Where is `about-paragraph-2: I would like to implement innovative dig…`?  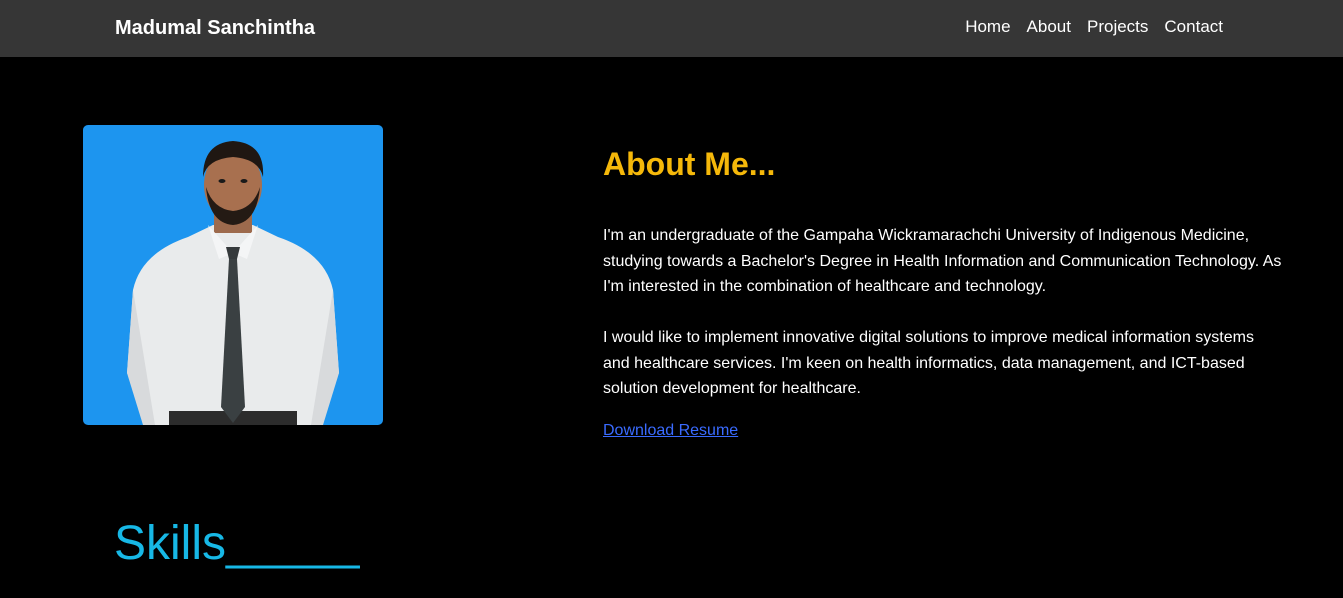 about-paragraph-2: I would like to implement innovative dig… is located at coordinates (928, 363).